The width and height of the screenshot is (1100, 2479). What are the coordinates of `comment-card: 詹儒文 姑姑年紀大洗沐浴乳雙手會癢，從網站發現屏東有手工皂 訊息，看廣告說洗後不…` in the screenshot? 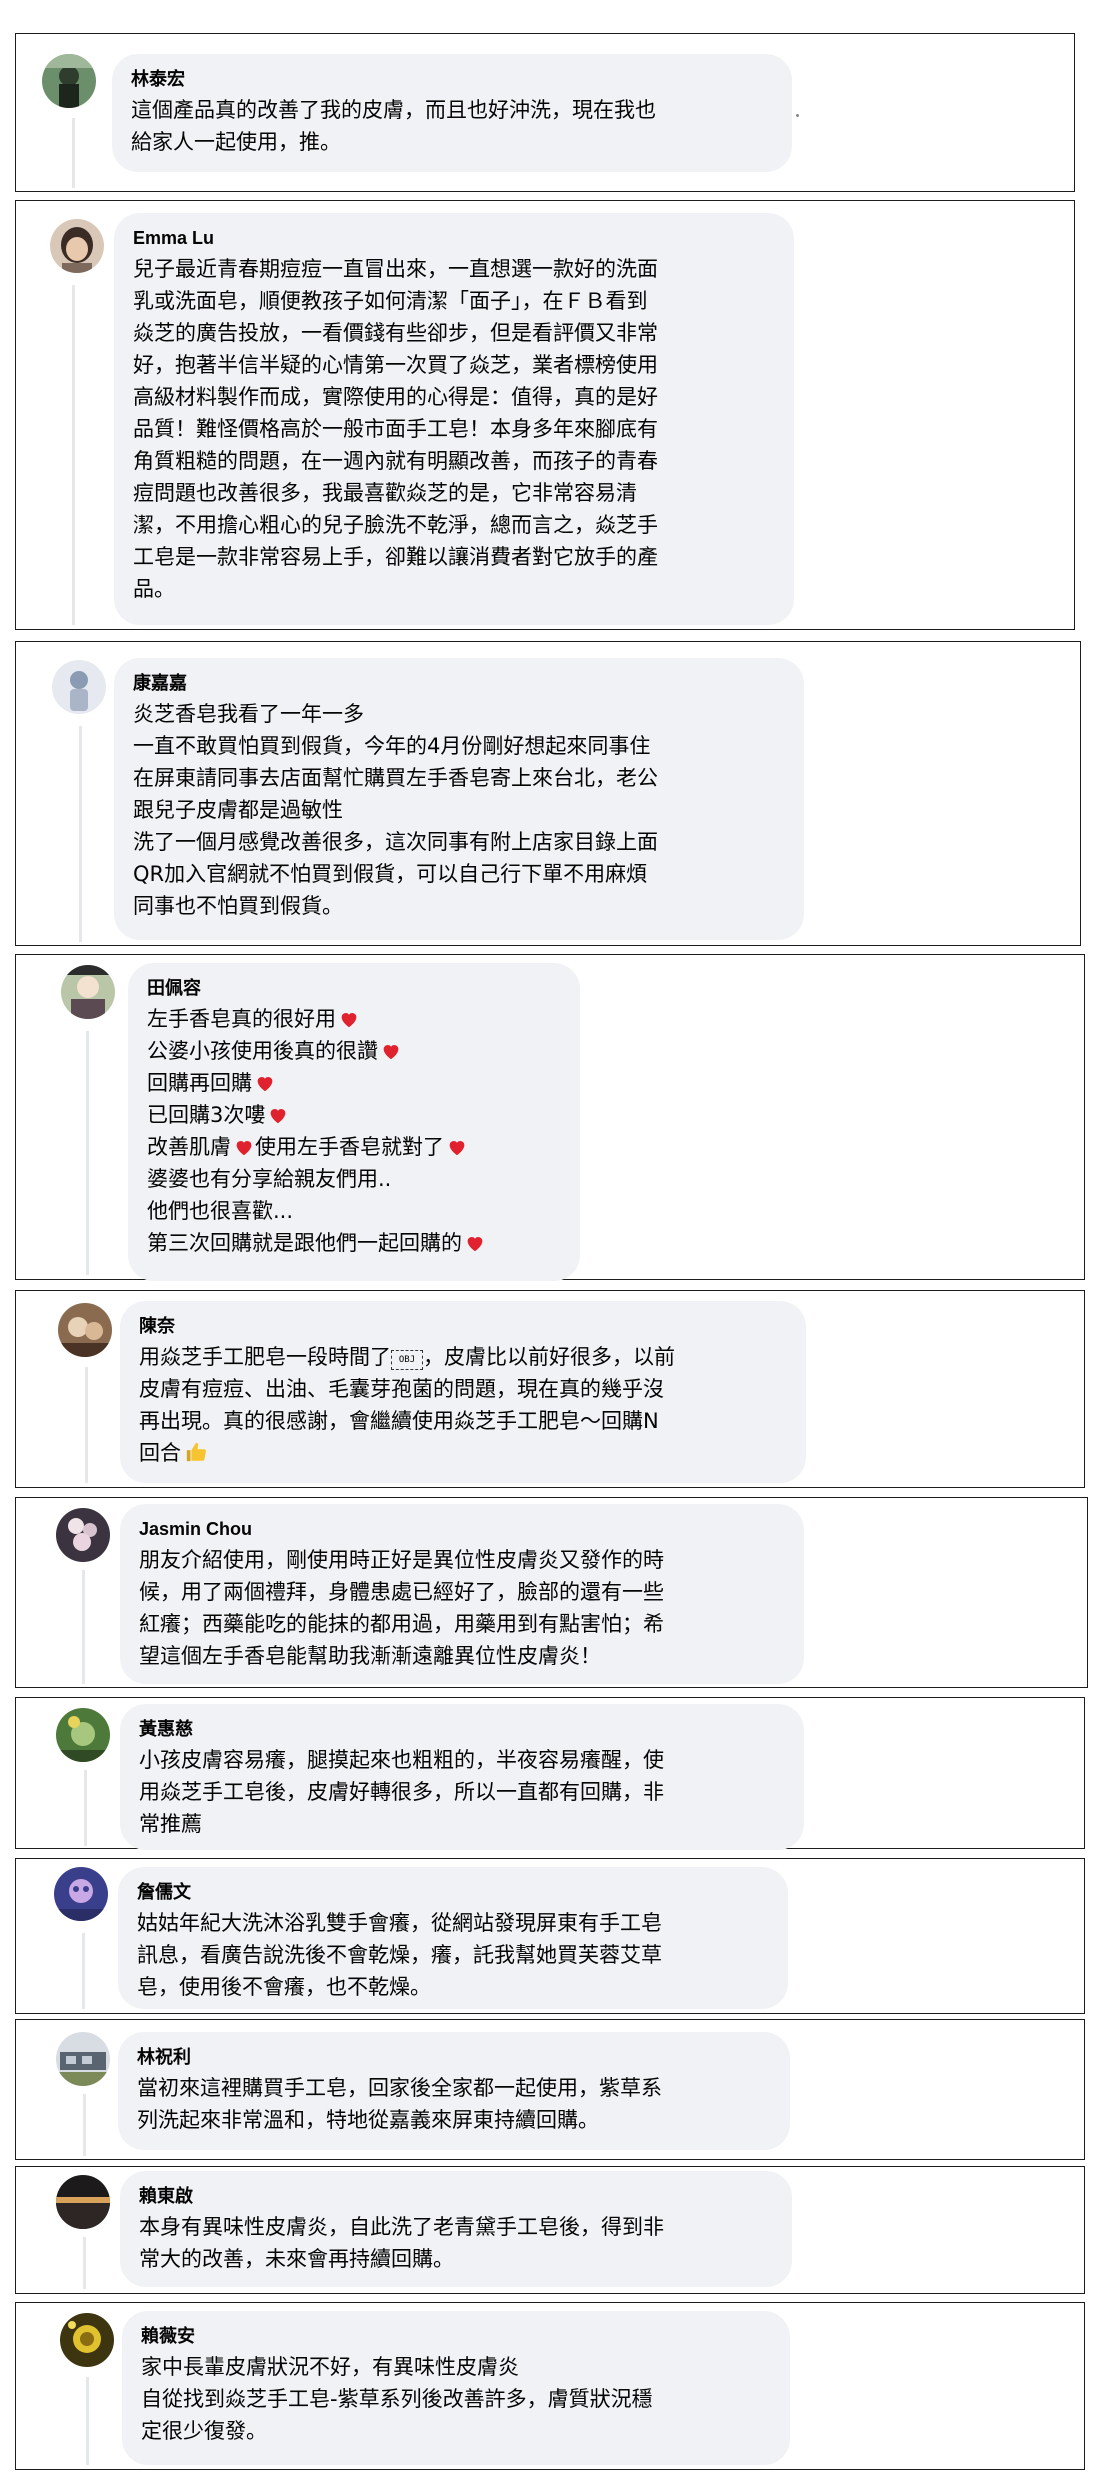 It's located at (550, 1936).